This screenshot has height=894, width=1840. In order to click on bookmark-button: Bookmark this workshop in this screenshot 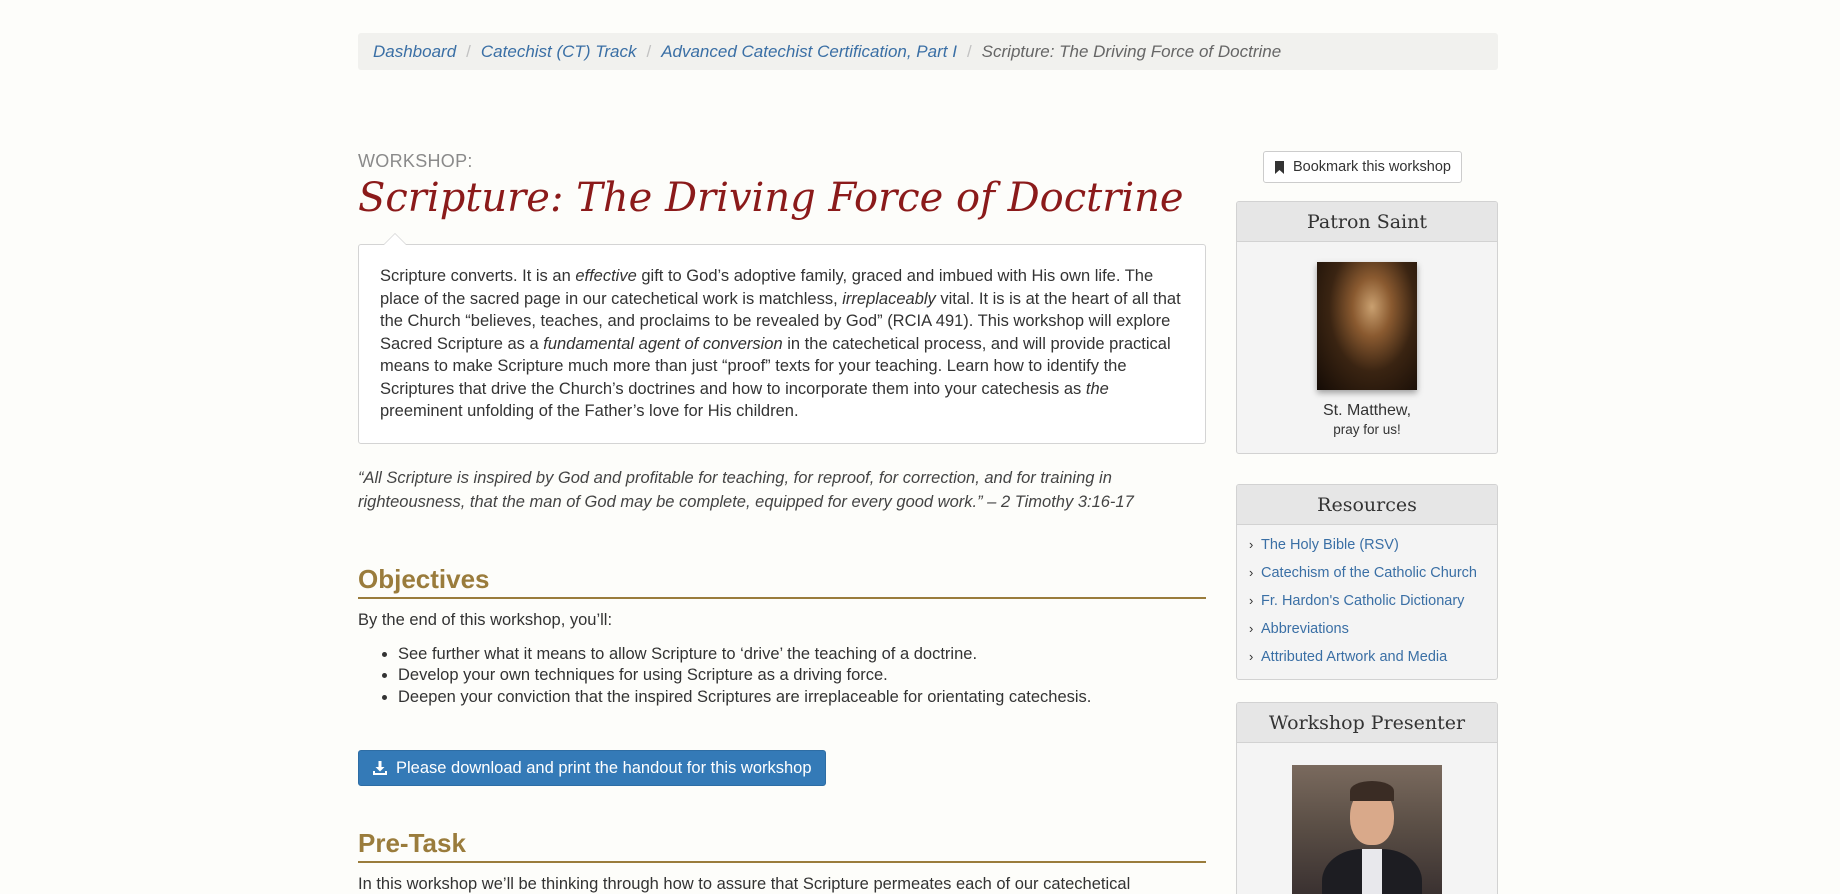, I will do `click(1362, 167)`.